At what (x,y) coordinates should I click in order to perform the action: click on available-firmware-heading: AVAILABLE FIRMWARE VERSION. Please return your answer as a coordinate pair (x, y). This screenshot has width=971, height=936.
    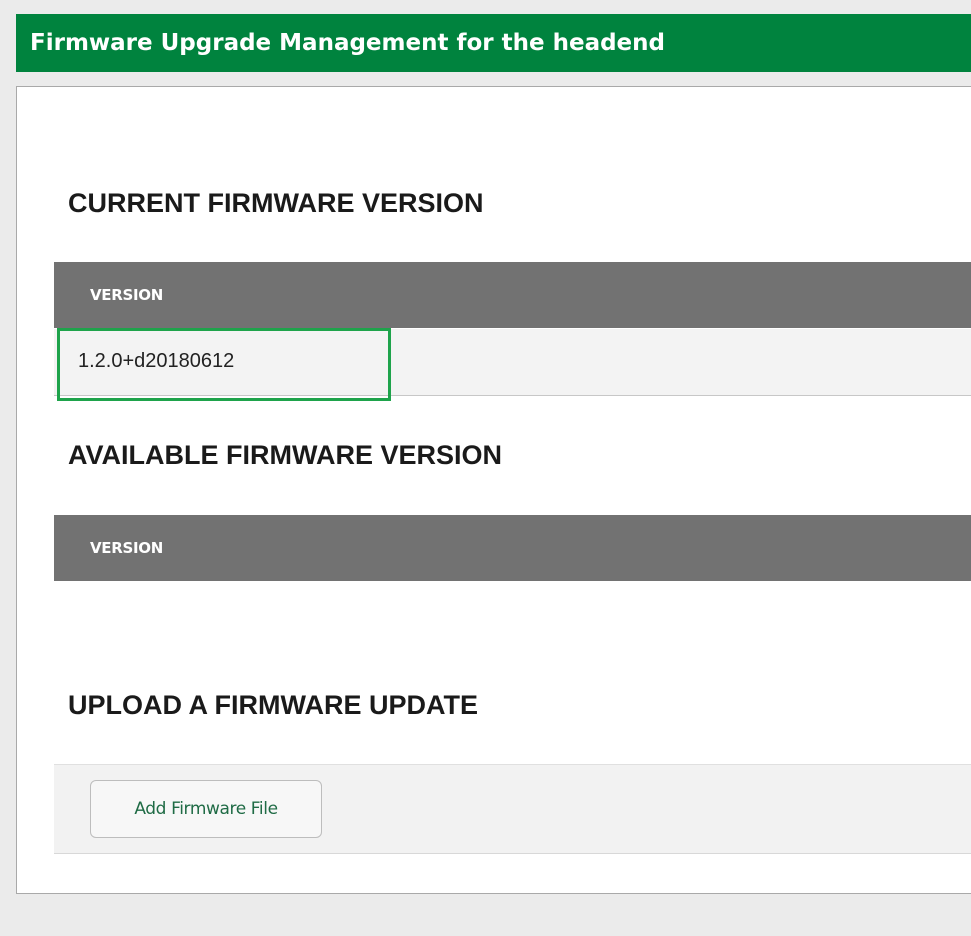
    Looking at the image, I should click on (285, 455).